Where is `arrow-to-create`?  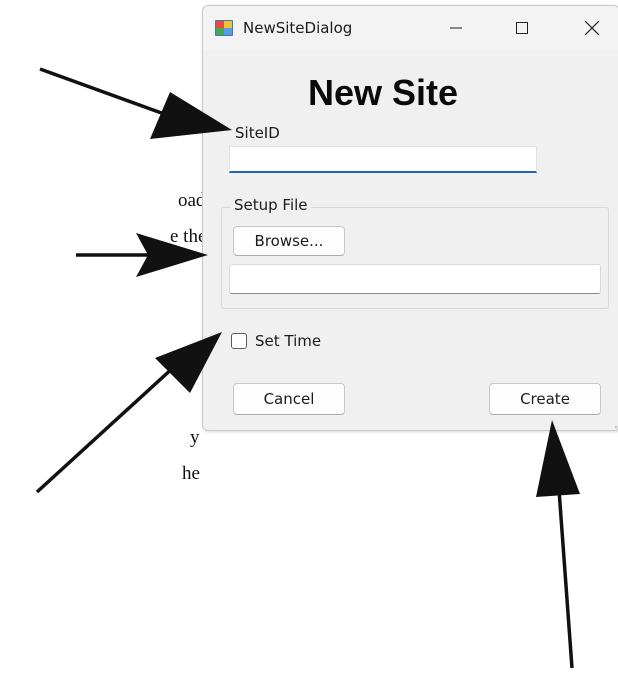
arrow-to-create is located at coordinates (558, 544).